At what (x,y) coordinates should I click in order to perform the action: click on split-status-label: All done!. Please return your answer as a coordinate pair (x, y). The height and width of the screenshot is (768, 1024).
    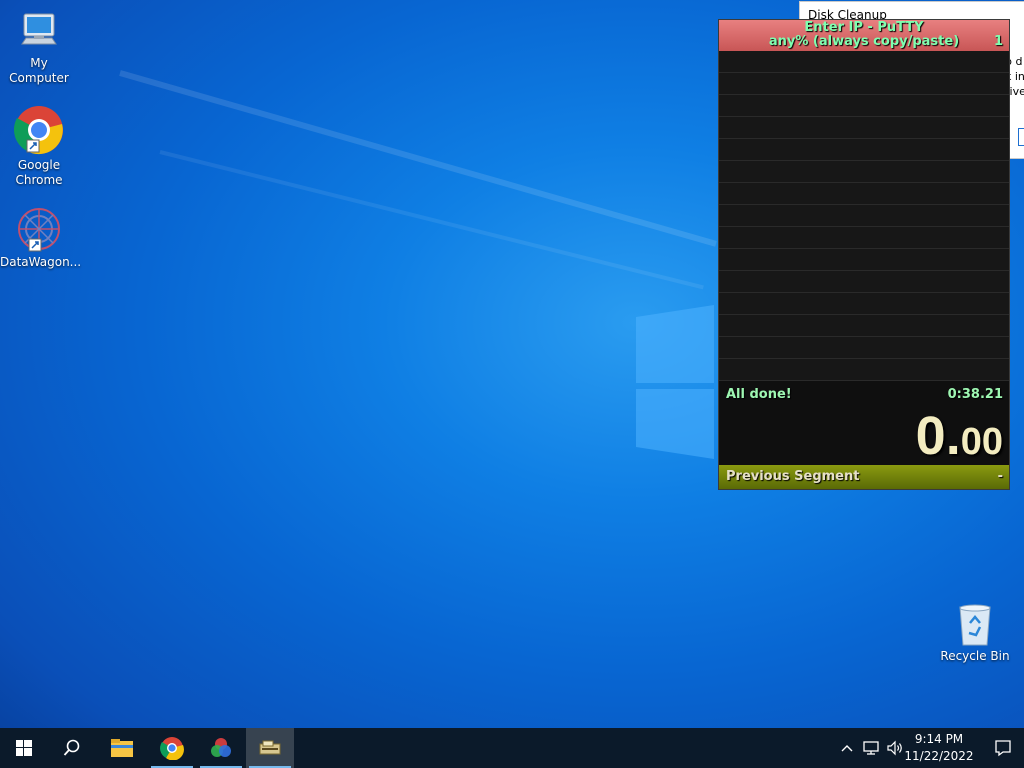
    Looking at the image, I should click on (759, 394).